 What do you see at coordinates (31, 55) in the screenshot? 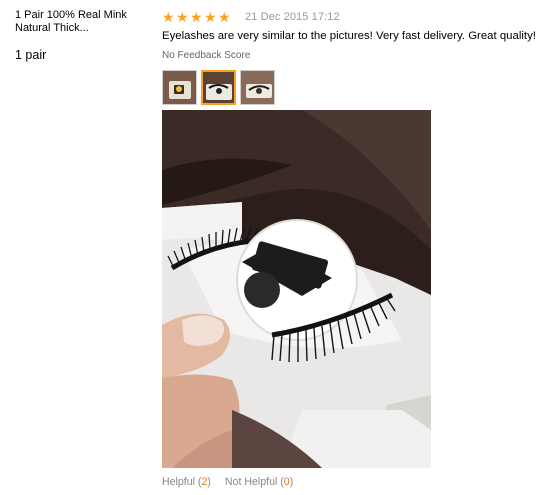
I see `product-variant: 1 pair` at bounding box center [31, 55].